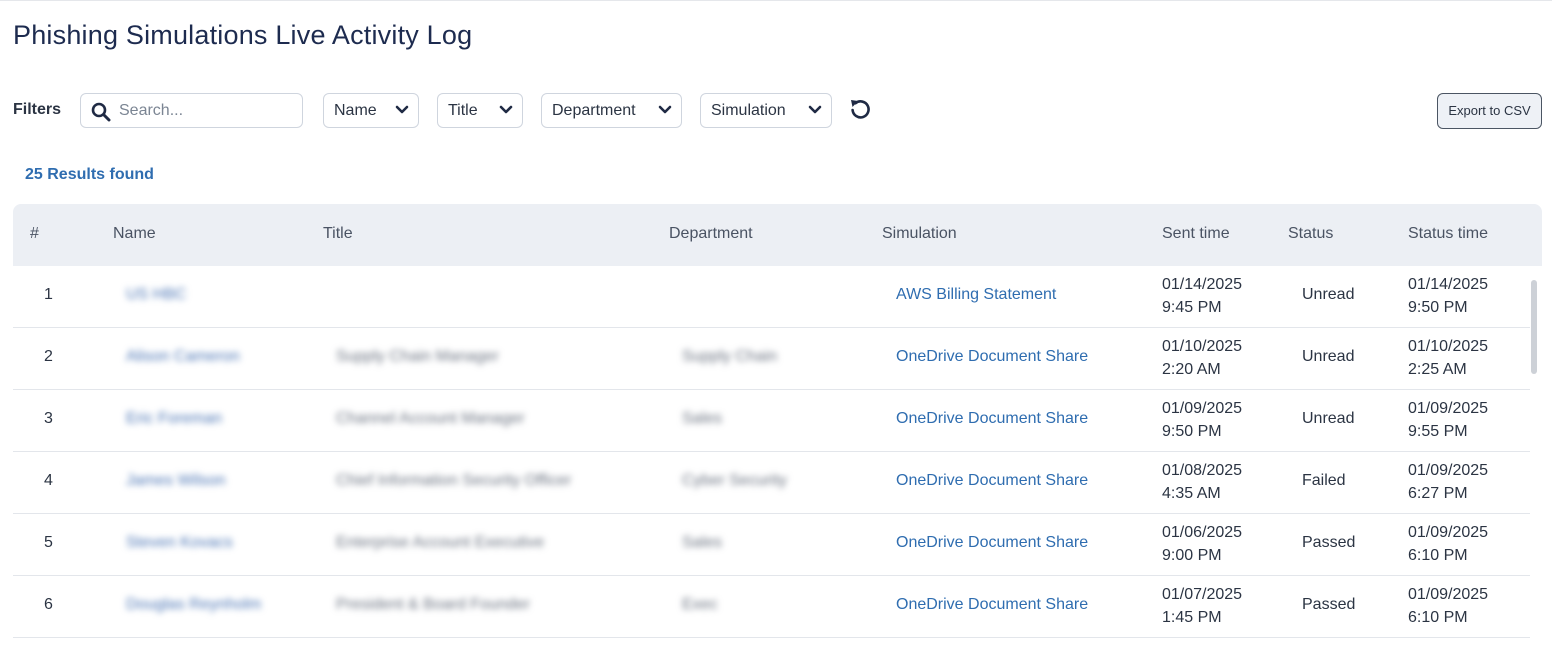  I want to click on row-number: 2, so click(48, 356).